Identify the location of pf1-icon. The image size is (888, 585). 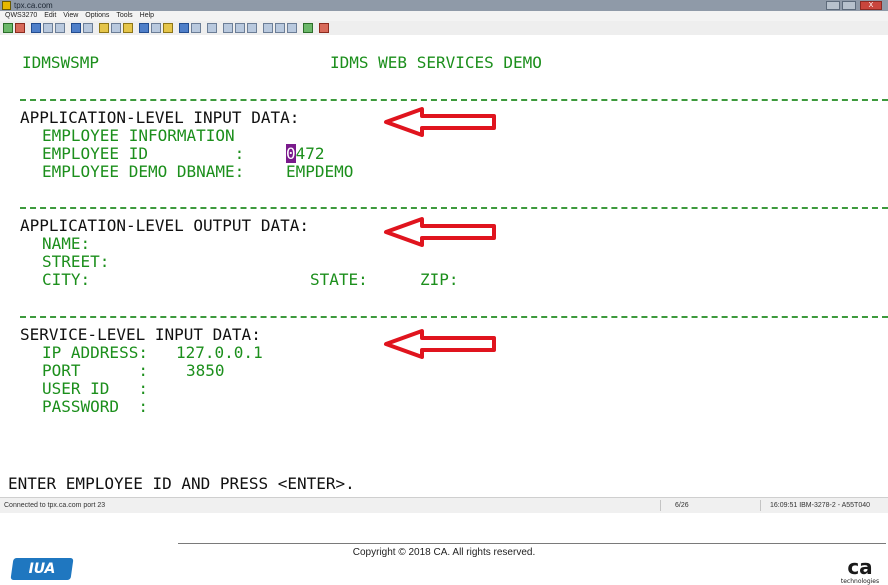
(268, 28).